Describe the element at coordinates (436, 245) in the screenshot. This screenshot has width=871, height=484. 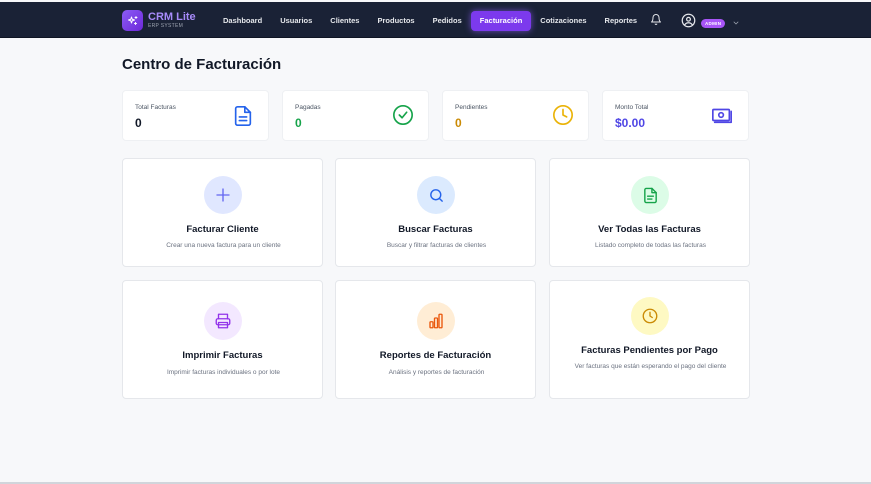
I see `action-description: Buscar y filtrar facturas de clientes` at that location.